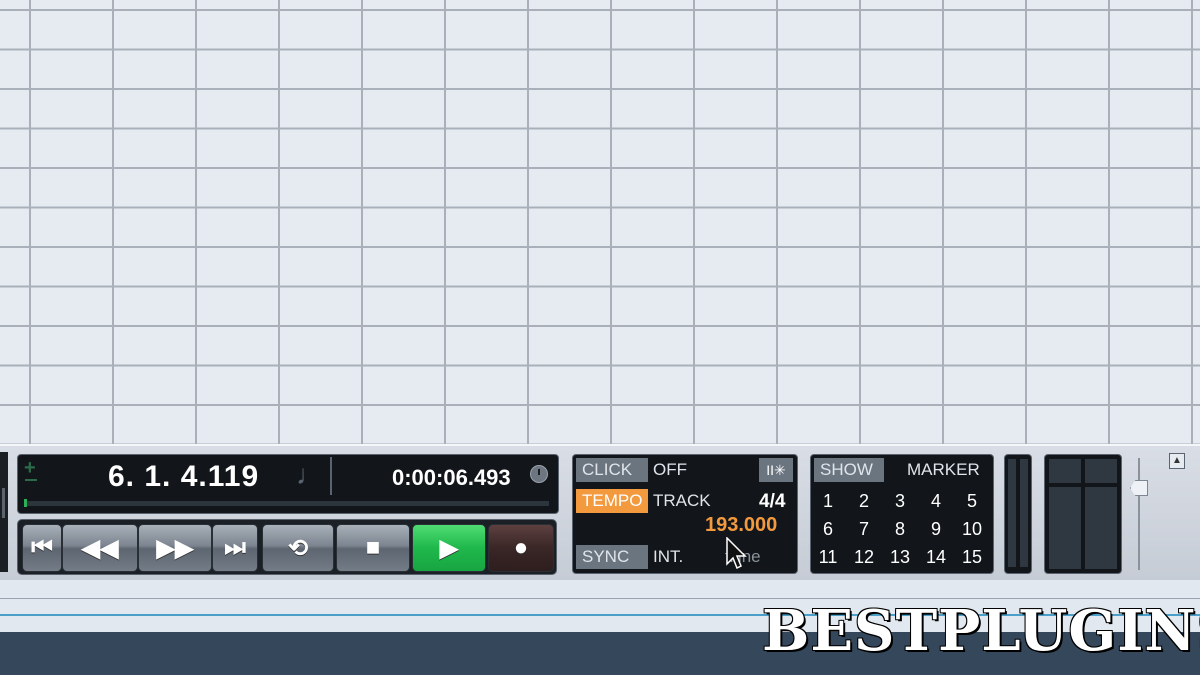  What do you see at coordinates (828, 501) in the screenshot?
I see `marker-1-button: 1` at bounding box center [828, 501].